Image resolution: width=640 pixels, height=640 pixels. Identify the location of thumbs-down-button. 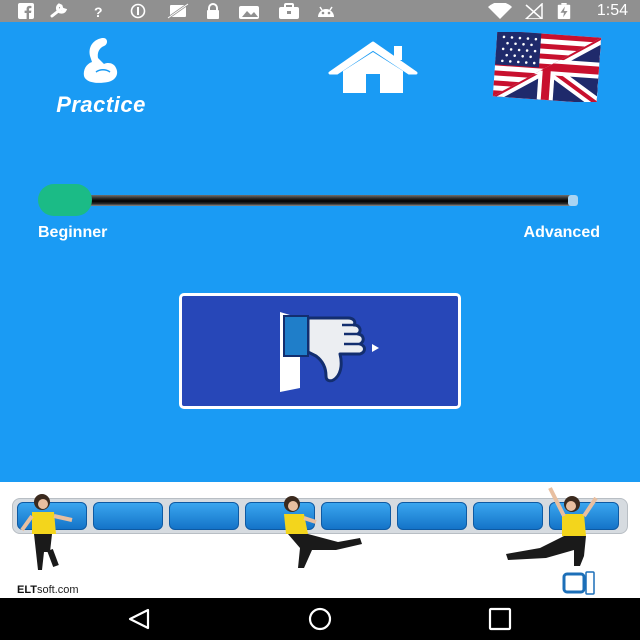
(320, 351).